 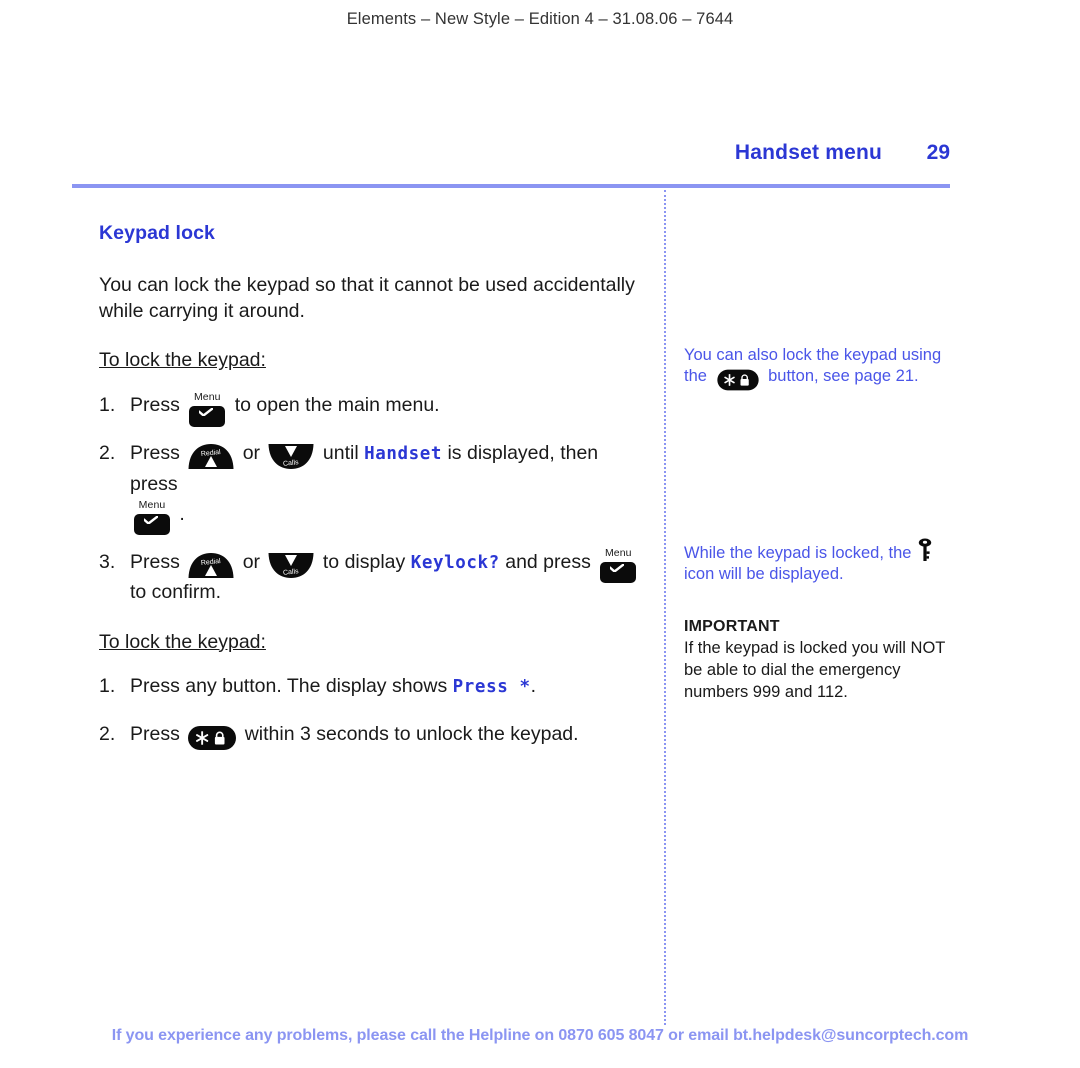 What do you see at coordinates (182, 641) in the screenshot?
I see `unlock-subheading: To lock the keypad:` at bounding box center [182, 641].